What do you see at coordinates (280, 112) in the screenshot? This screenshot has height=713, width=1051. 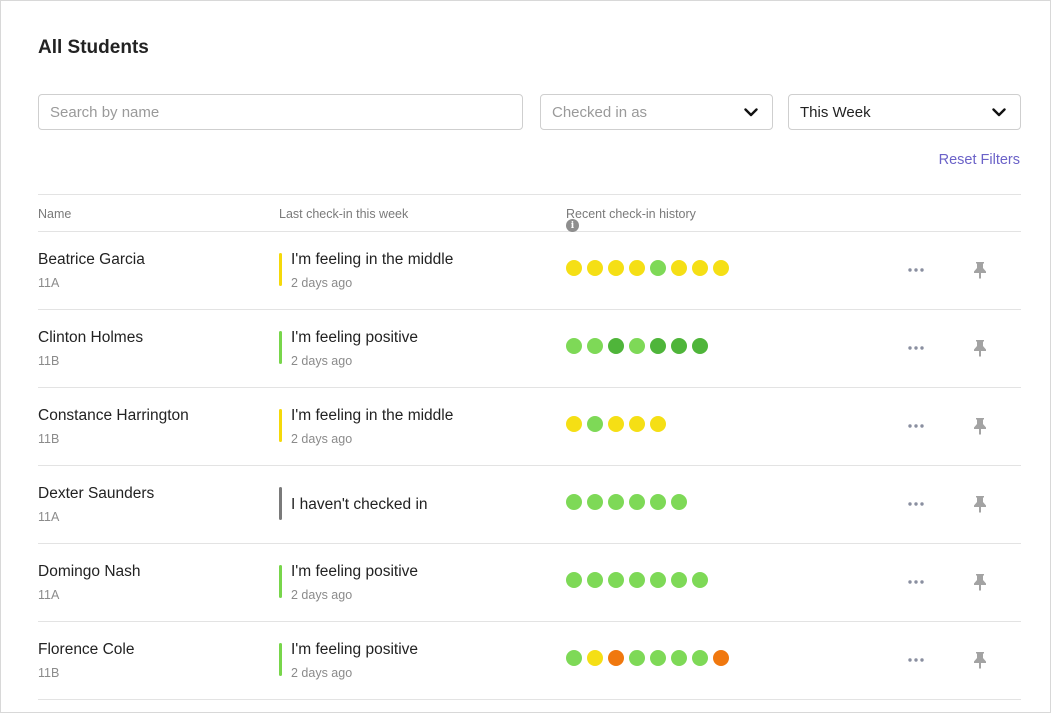 I see `search-input` at bounding box center [280, 112].